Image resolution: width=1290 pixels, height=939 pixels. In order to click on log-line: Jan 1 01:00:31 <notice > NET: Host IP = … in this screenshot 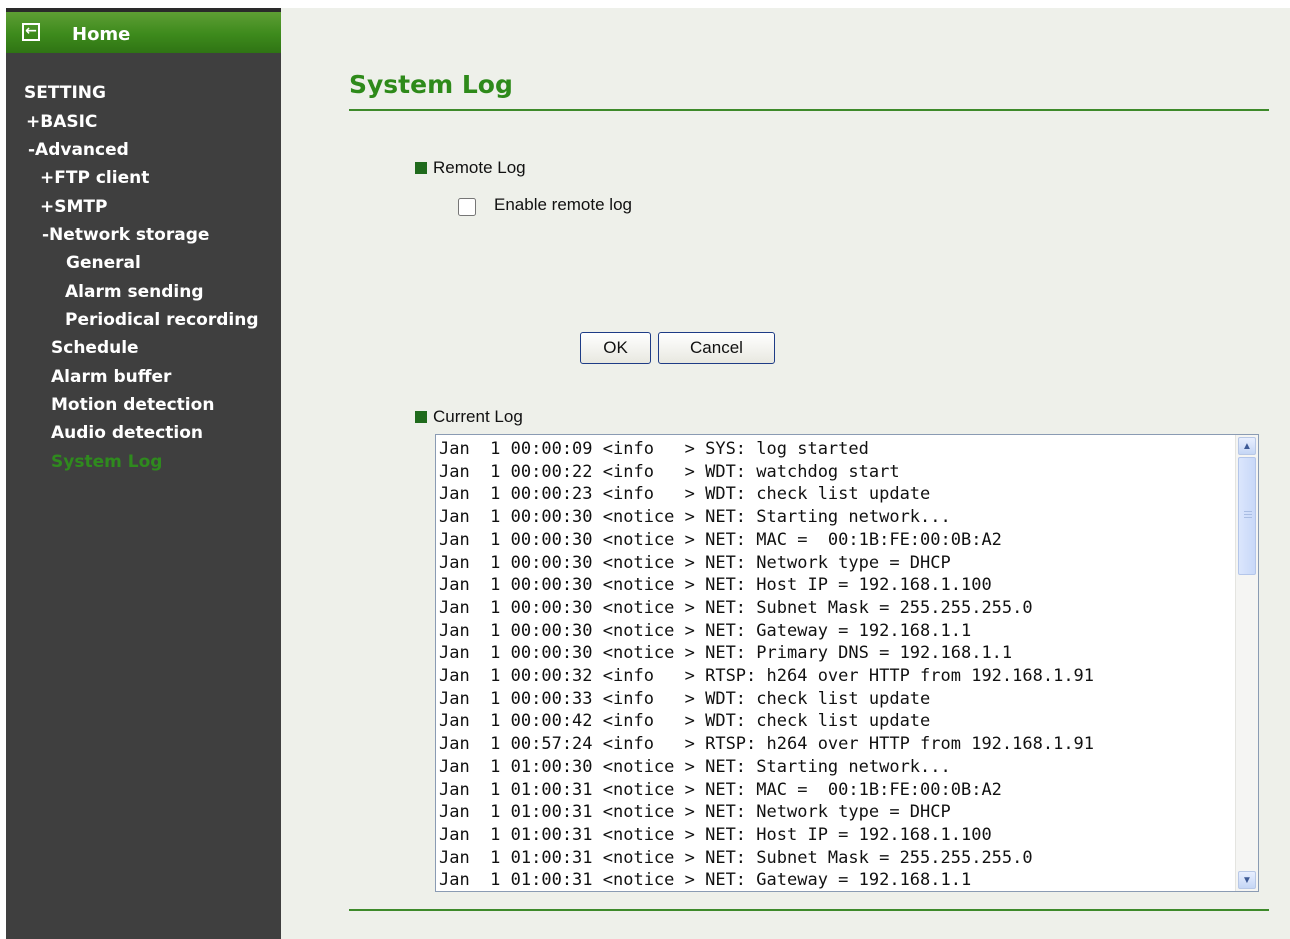, I will do `click(715, 834)`.